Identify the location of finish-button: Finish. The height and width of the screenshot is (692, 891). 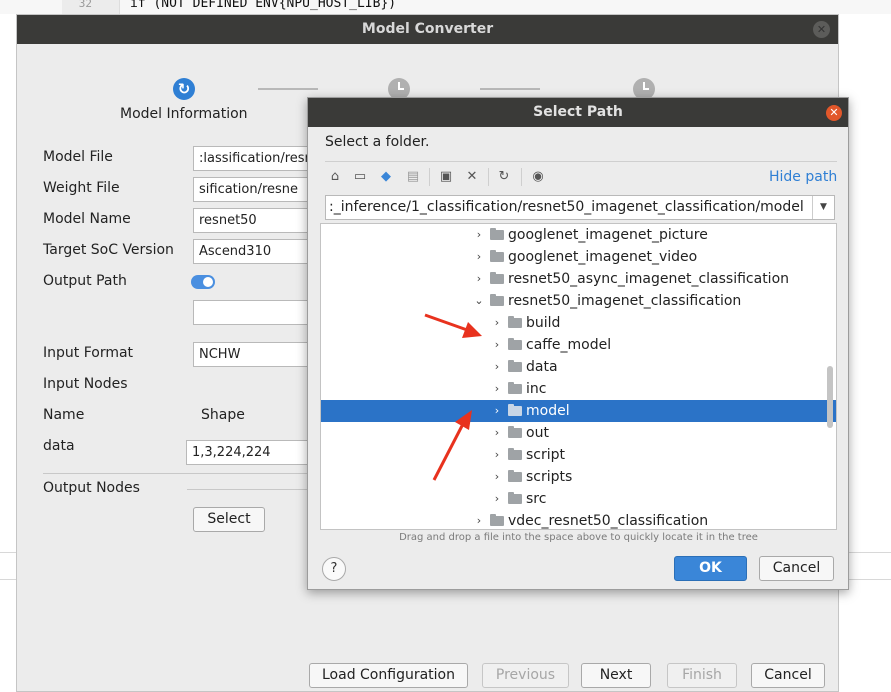
(702, 675).